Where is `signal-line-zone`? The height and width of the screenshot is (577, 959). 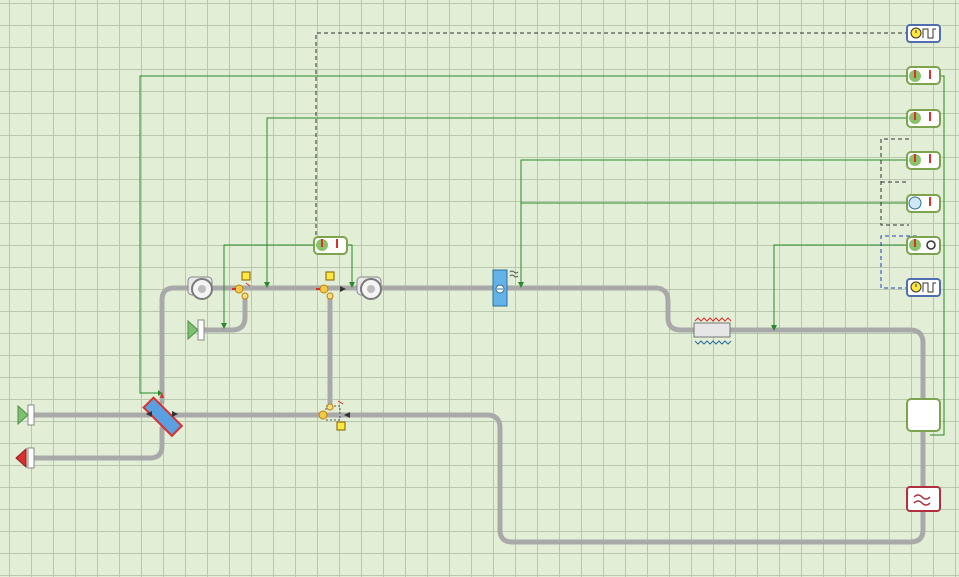 signal-line-zone is located at coordinates (937, 255).